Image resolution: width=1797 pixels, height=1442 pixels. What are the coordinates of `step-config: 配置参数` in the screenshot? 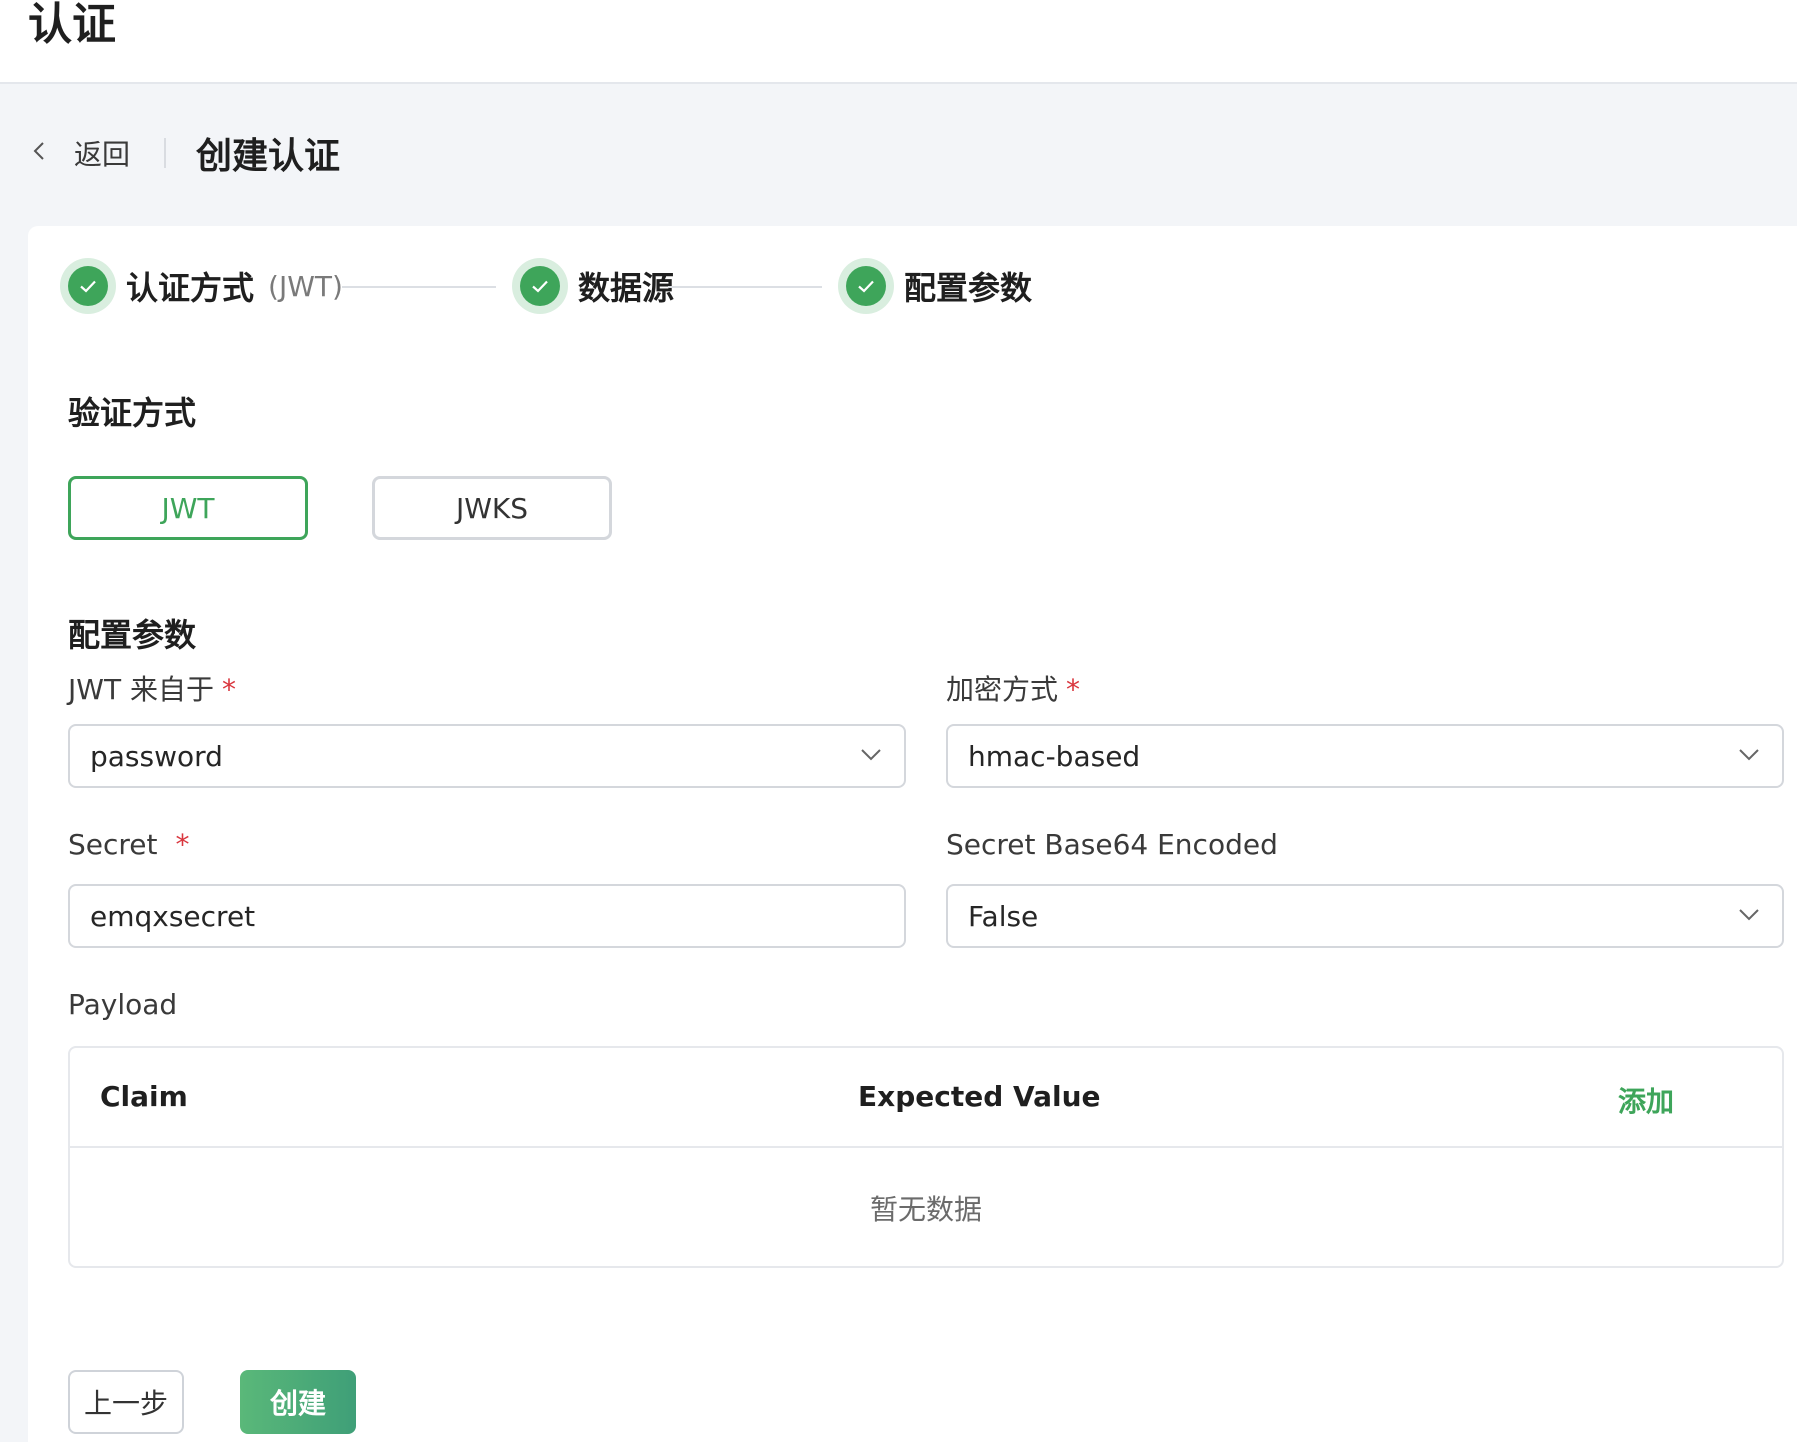 It's located at (935, 286).